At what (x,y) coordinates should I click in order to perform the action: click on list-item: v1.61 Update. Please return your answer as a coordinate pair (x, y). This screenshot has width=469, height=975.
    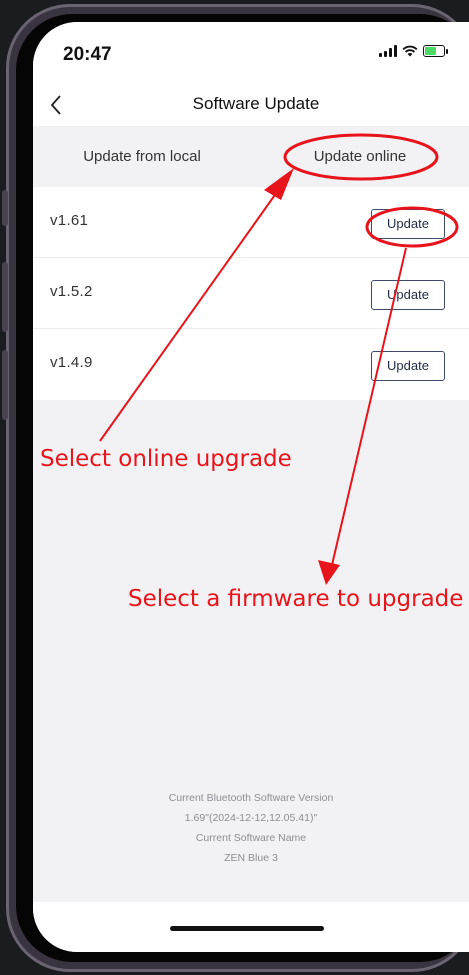
    Looking at the image, I should click on (251, 222).